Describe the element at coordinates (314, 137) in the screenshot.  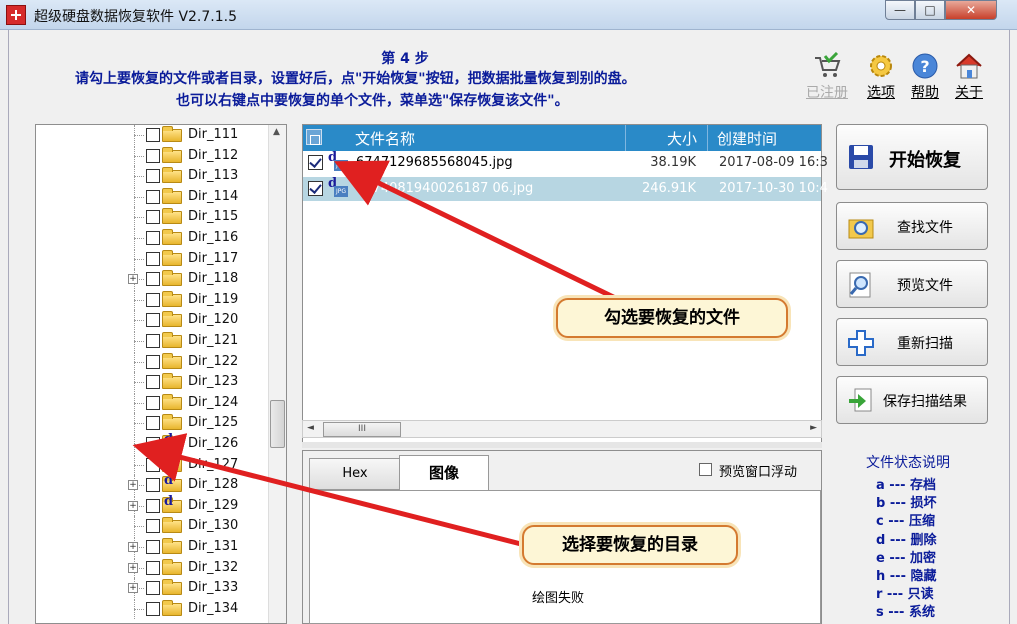
I see `home-column-icon` at that location.